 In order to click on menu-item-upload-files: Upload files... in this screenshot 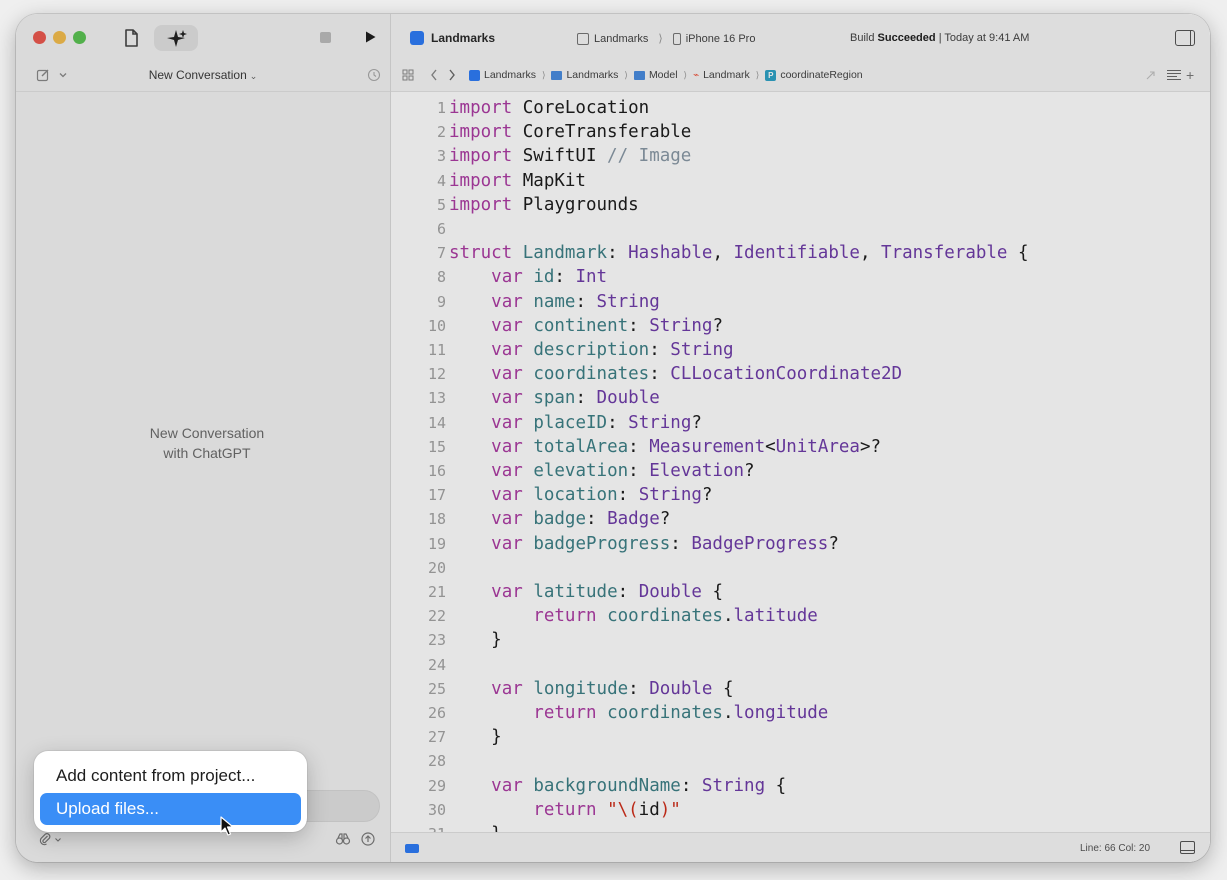, I will do `click(170, 809)`.